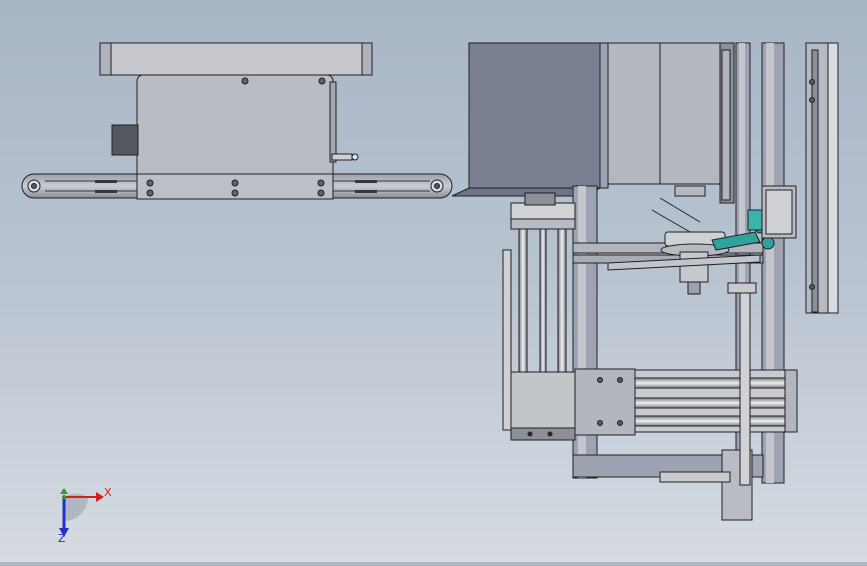  Describe the element at coordinates (62, 538) in the screenshot. I see `z-axis-label: Z` at that location.